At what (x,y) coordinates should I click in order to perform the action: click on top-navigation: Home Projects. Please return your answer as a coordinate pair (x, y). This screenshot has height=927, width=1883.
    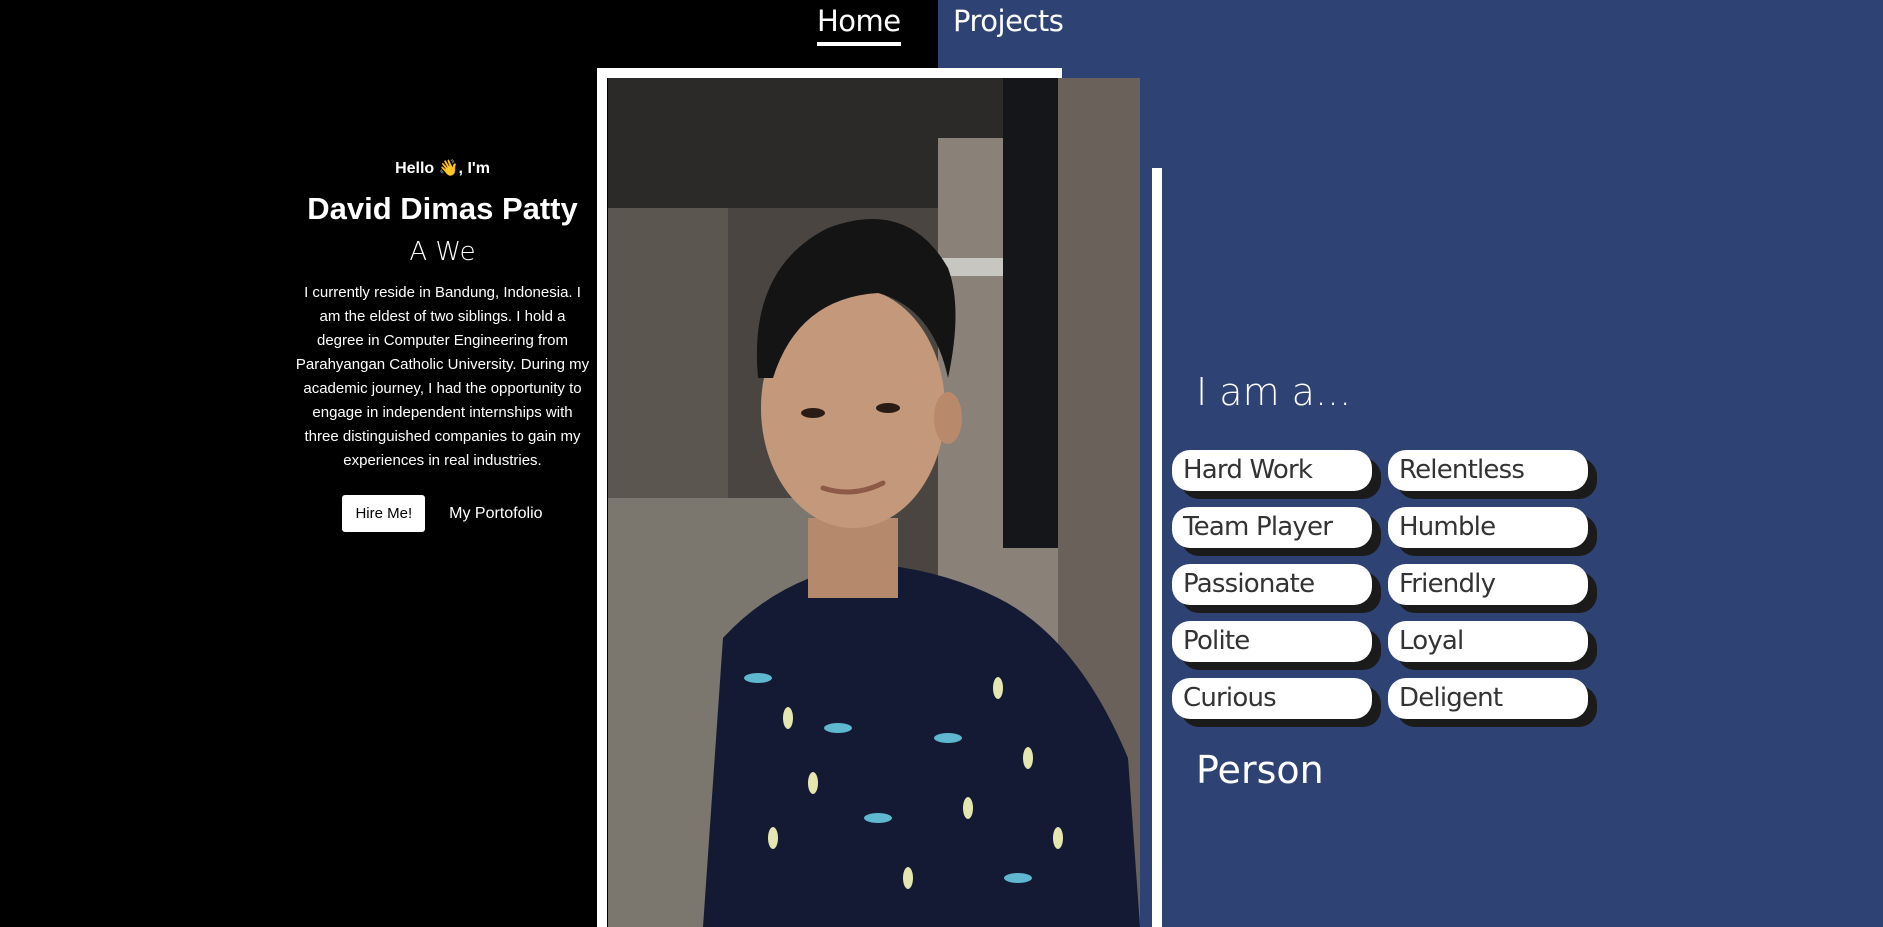
    Looking at the image, I should click on (941, 30).